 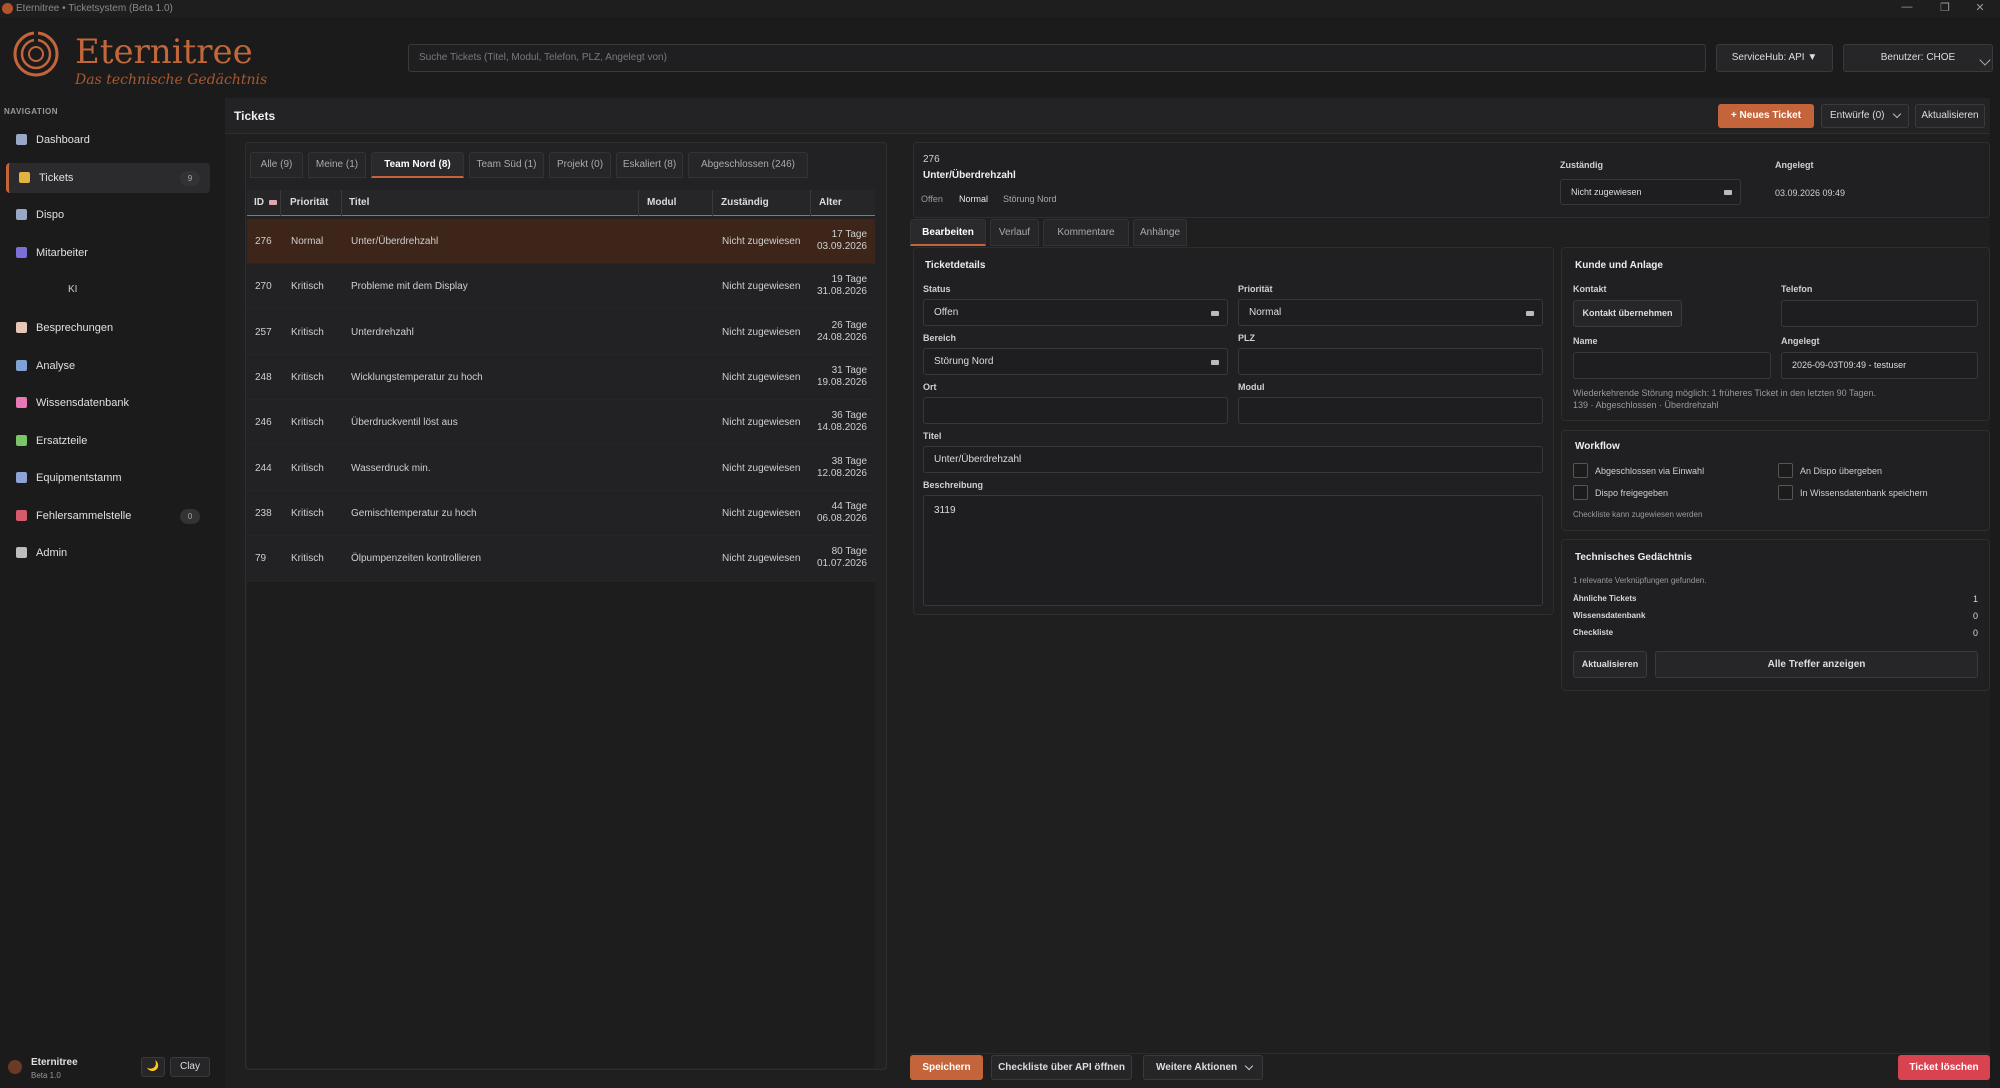 I want to click on ticket-title: Überdruckventil löst aus, so click(x=404, y=423).